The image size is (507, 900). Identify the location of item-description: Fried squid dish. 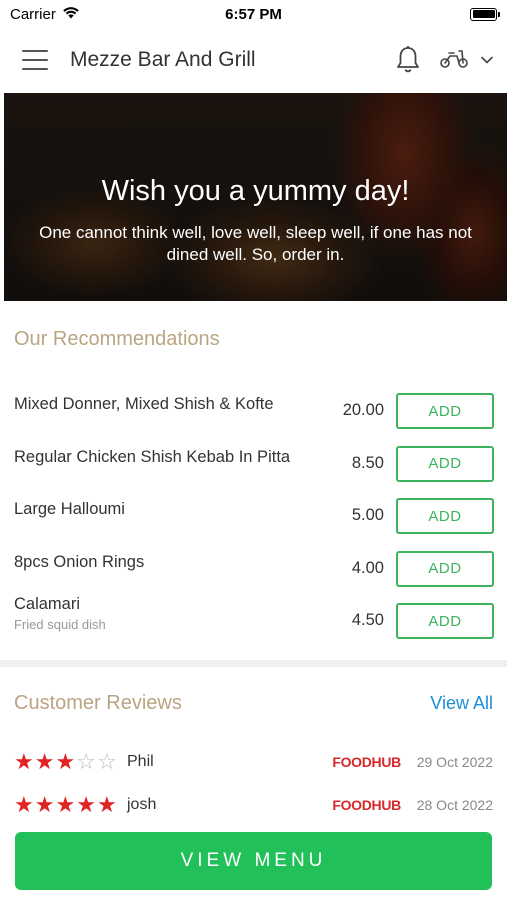
(60, 624).